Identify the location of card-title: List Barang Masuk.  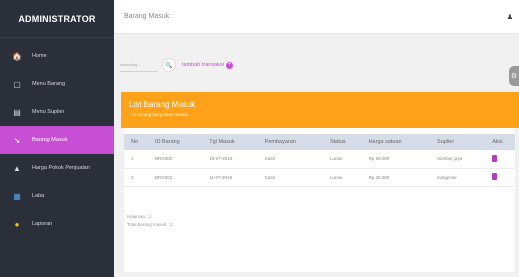
(162, 104).